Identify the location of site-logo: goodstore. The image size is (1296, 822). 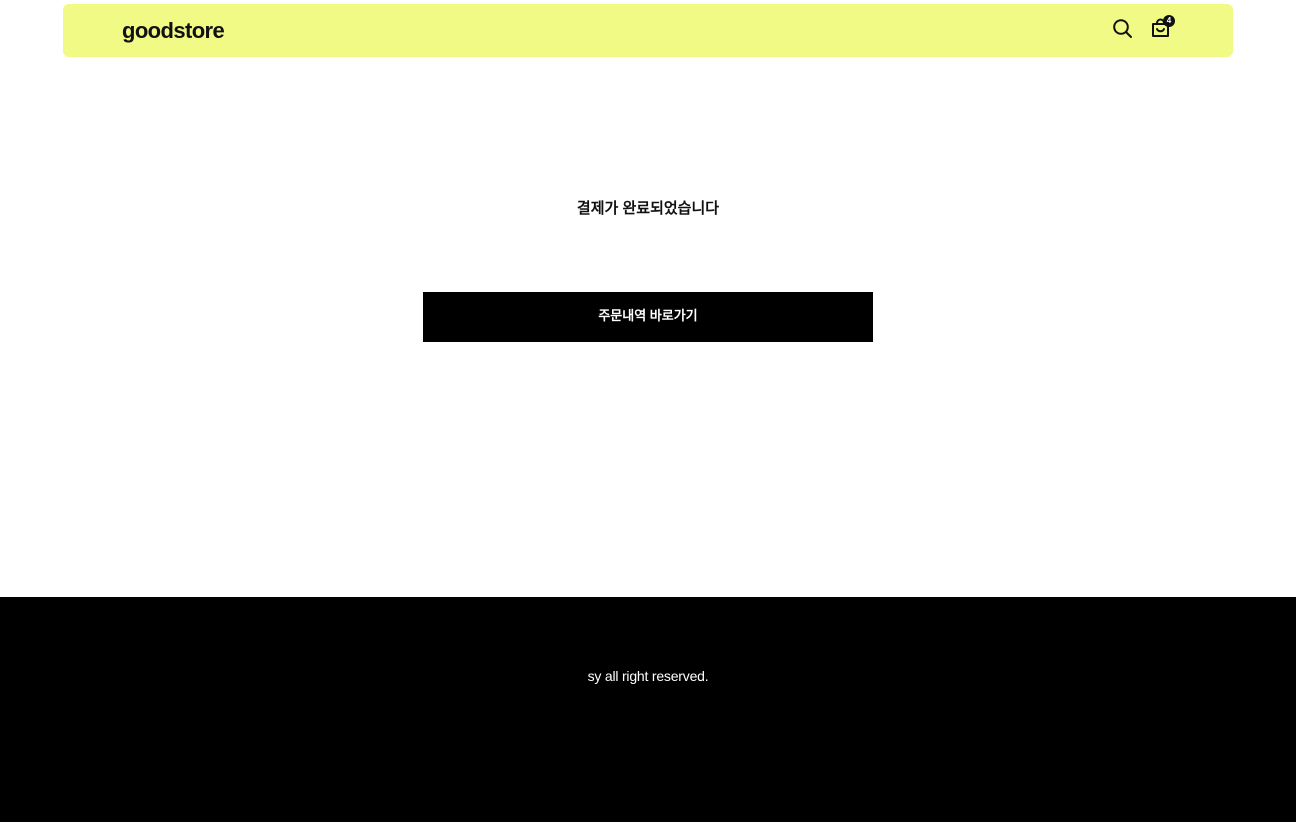
(173, 31).